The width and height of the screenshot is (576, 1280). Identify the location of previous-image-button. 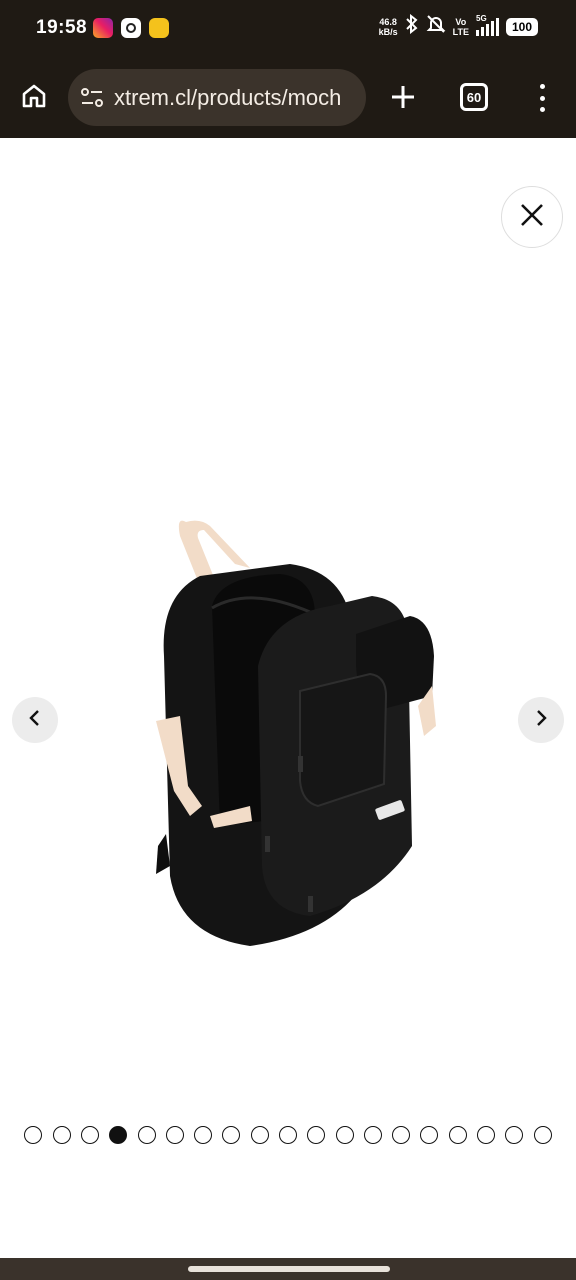
(35, 720).